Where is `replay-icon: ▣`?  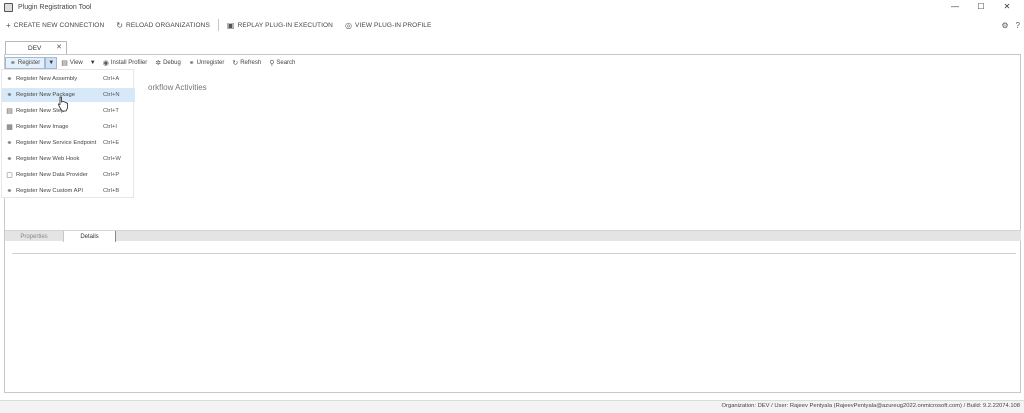
replay-icon: ▣ is located at coordinates (230, 25).